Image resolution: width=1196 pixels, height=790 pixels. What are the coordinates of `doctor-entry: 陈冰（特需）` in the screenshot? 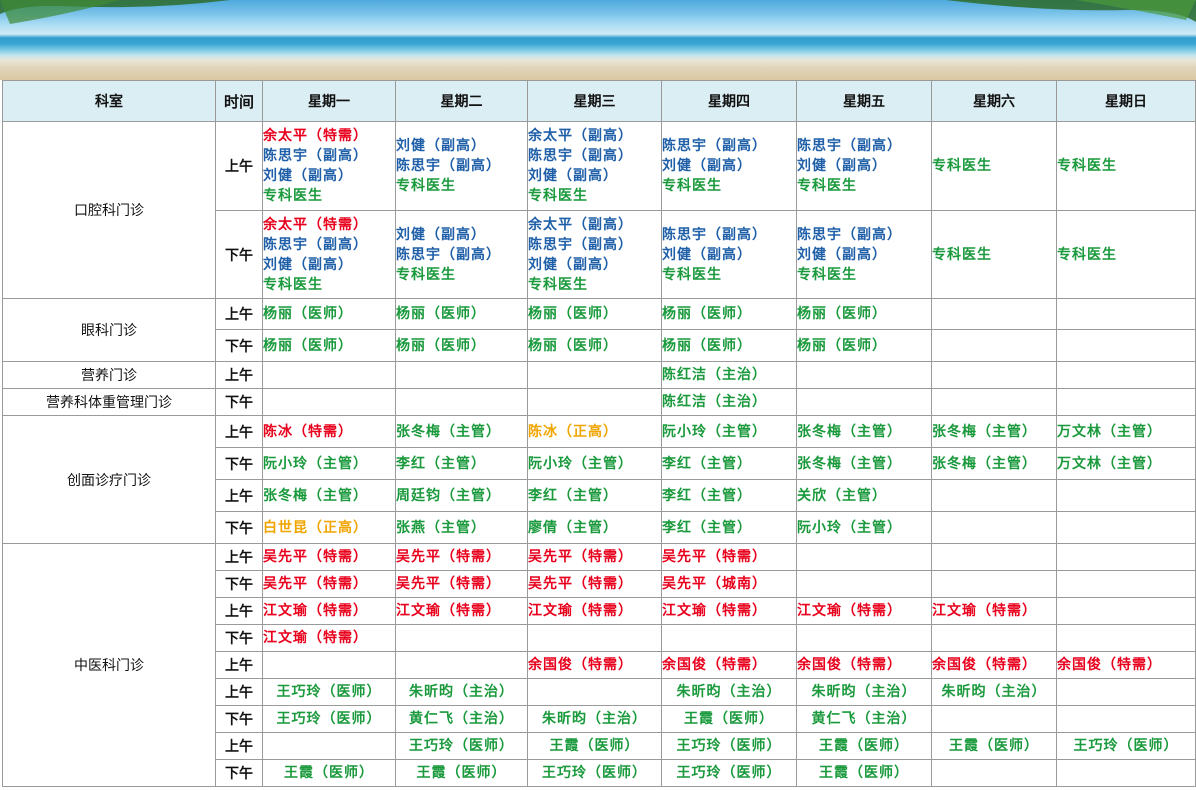 It's located at (308, 431).